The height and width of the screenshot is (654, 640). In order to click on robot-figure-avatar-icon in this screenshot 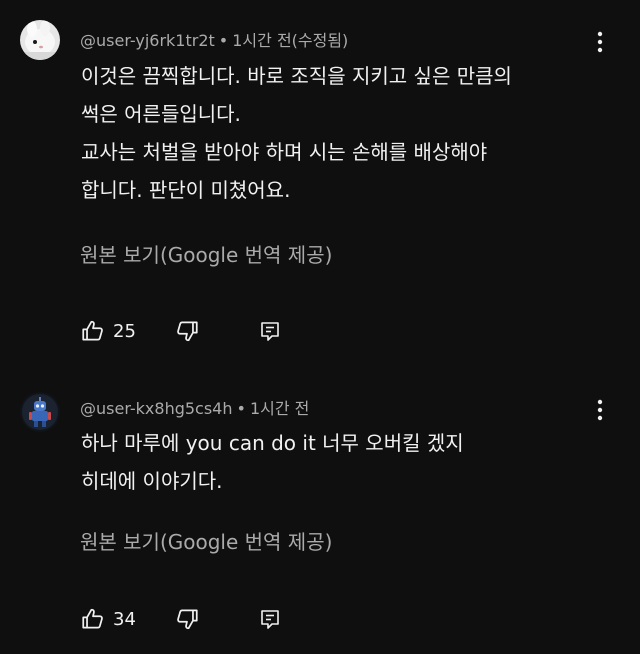, I will do `click(40, 412)`.